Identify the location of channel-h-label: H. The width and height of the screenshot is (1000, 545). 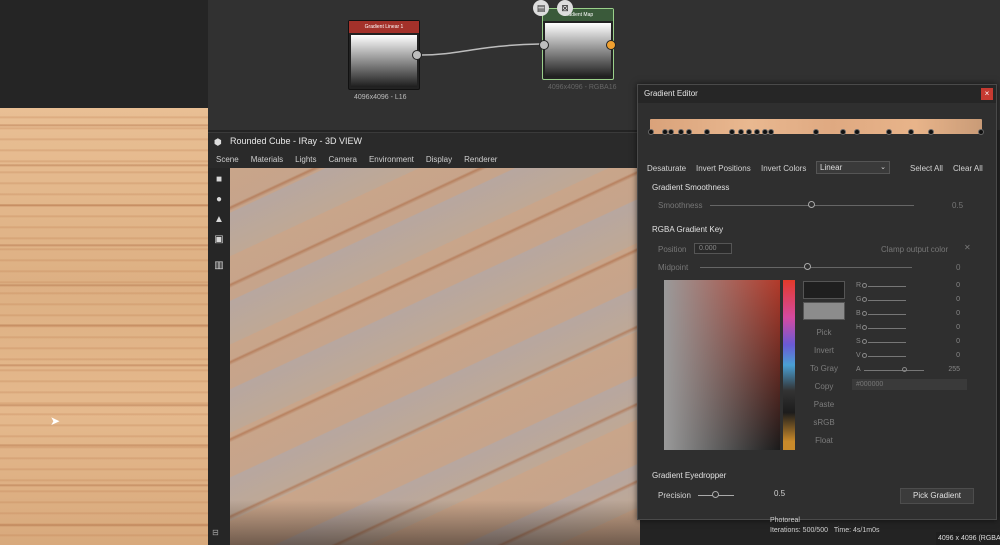
(859, 327).